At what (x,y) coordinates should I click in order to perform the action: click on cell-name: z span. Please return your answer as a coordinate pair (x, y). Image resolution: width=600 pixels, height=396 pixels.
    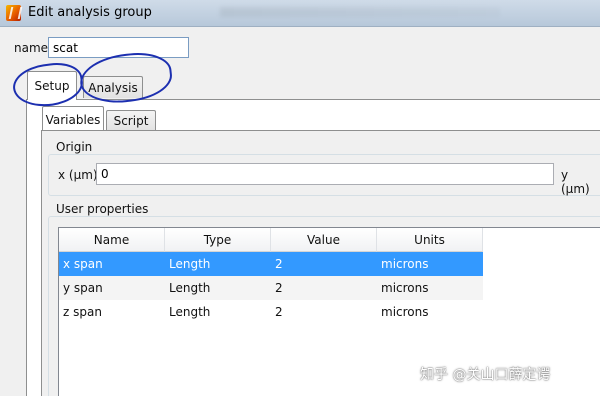
    Looking at the image, I should click on (82, 312).